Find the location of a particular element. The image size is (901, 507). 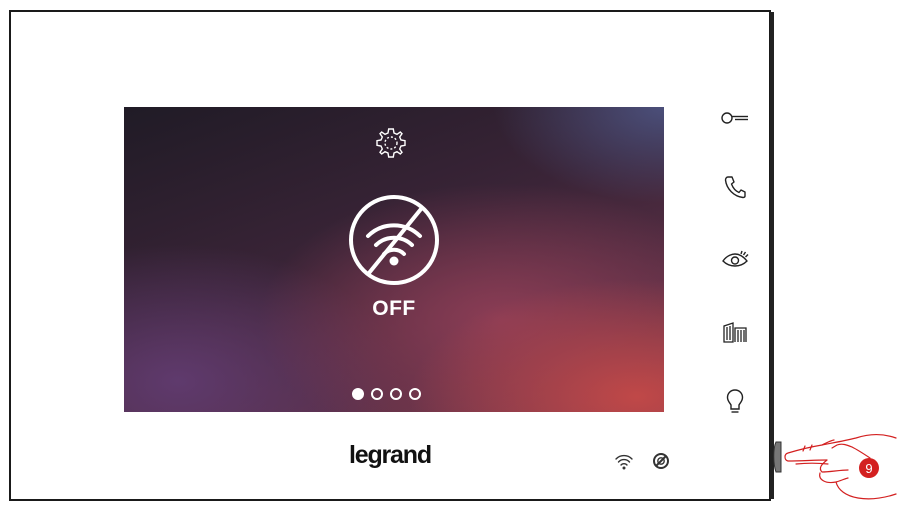

page-dot-active is located at coordinates (358, 394).